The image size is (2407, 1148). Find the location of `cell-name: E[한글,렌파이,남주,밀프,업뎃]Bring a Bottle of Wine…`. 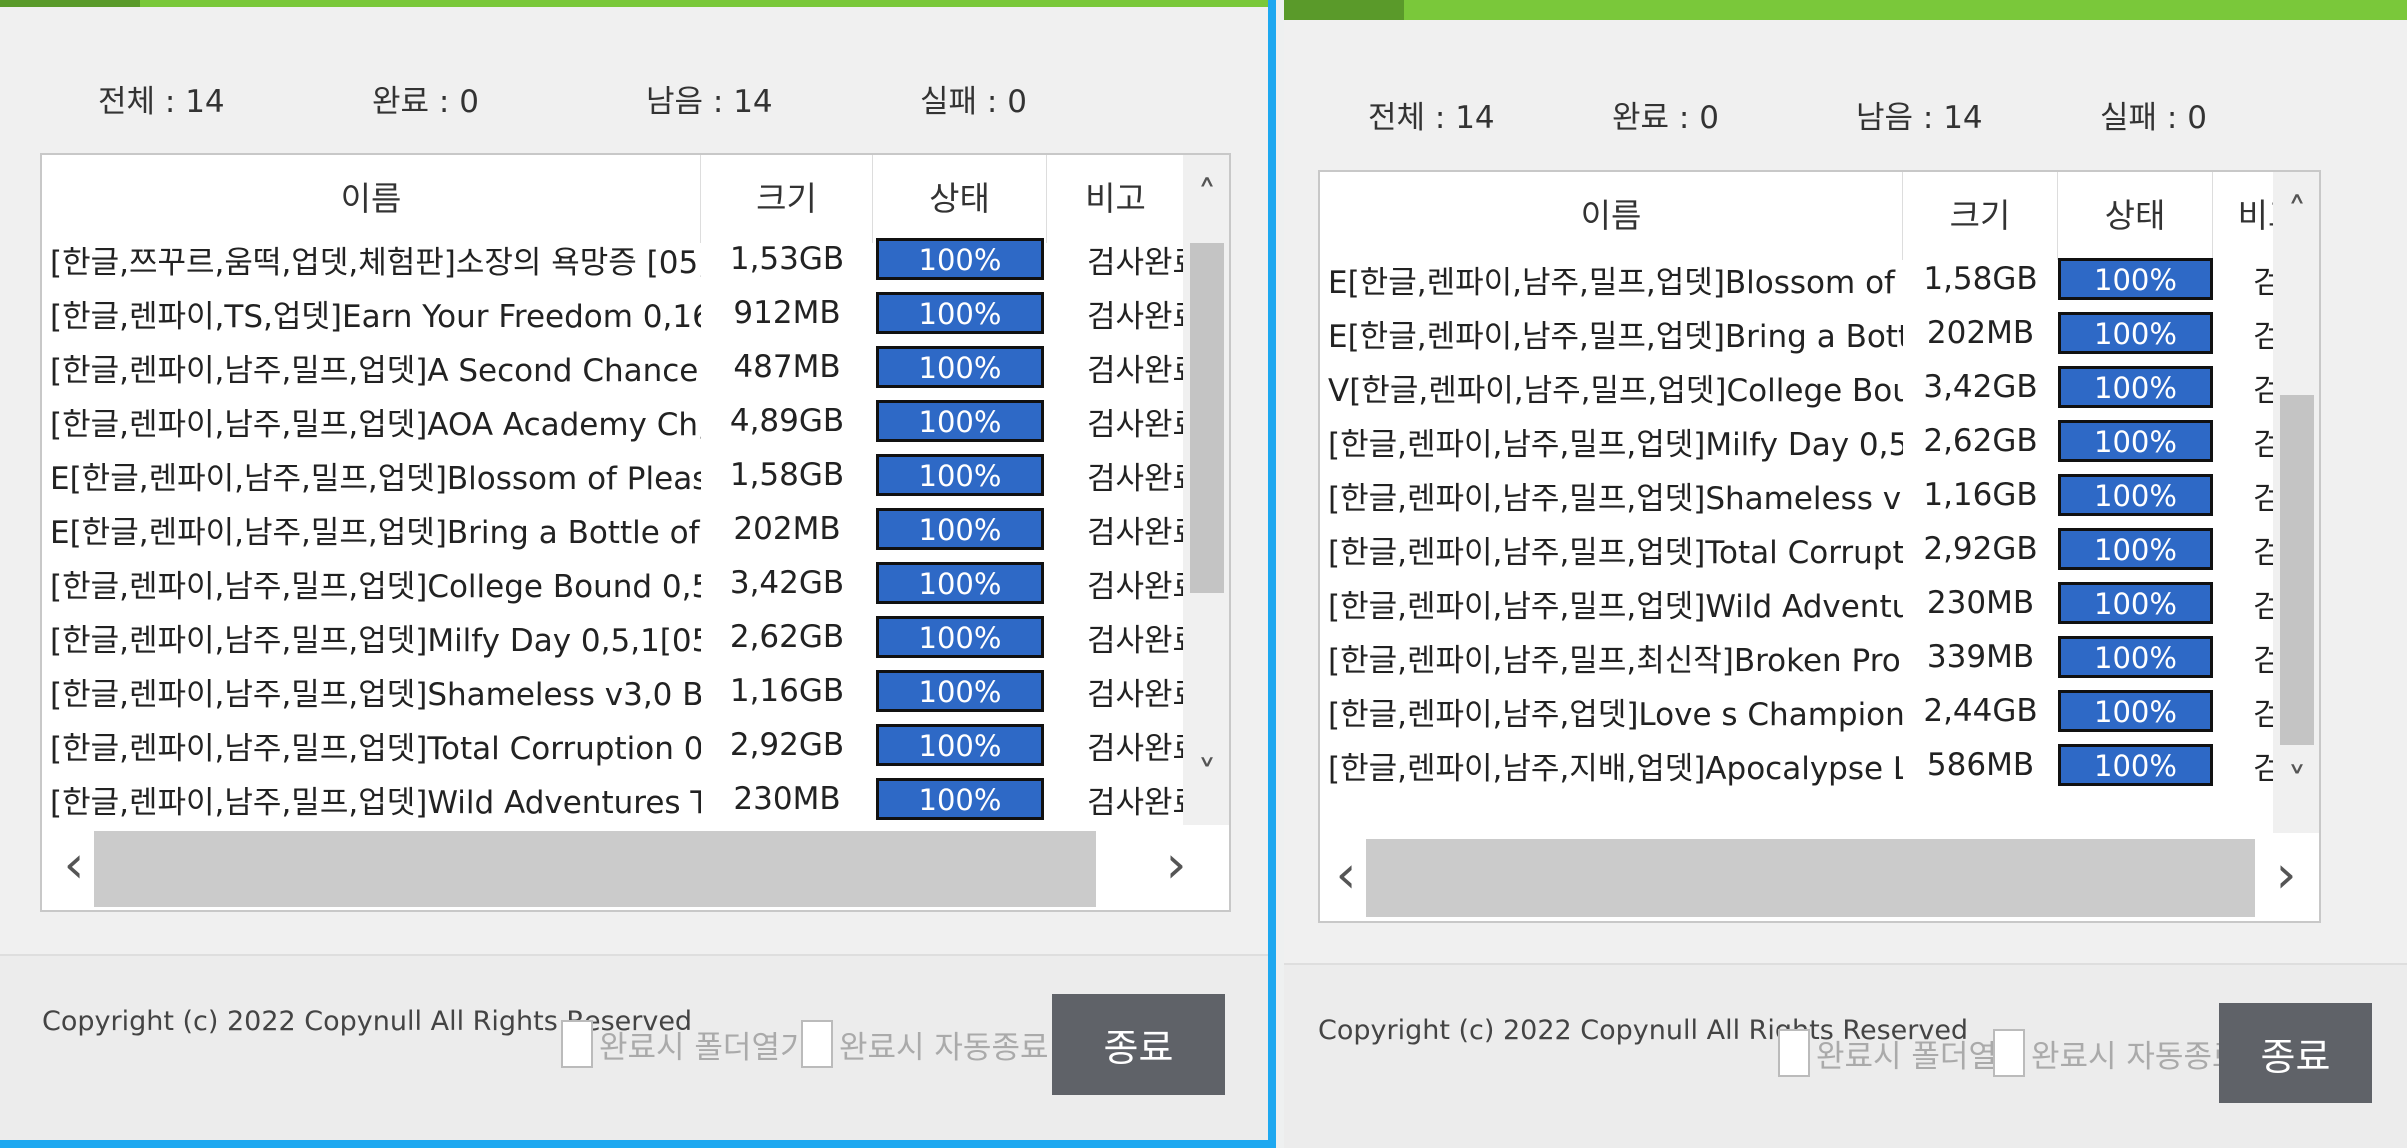

cell-name: E[한글,렌파이,남주,밀프,업뎃]Bring a Bottle of Wine… is located at coordinates (375, 532).